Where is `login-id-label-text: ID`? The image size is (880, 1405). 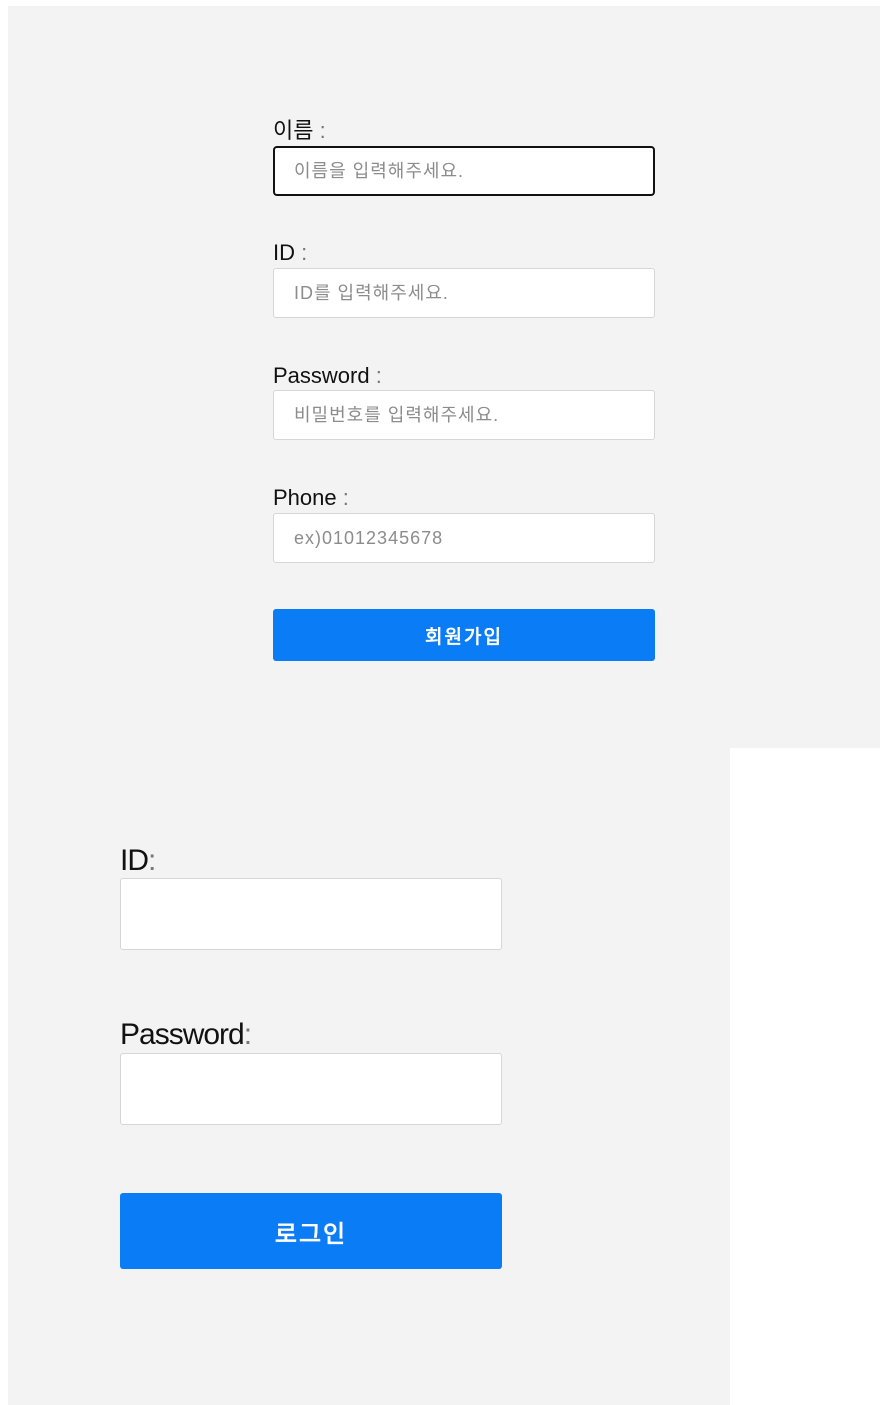 login-id-label-text: ID is located at coordinates (134, 860).